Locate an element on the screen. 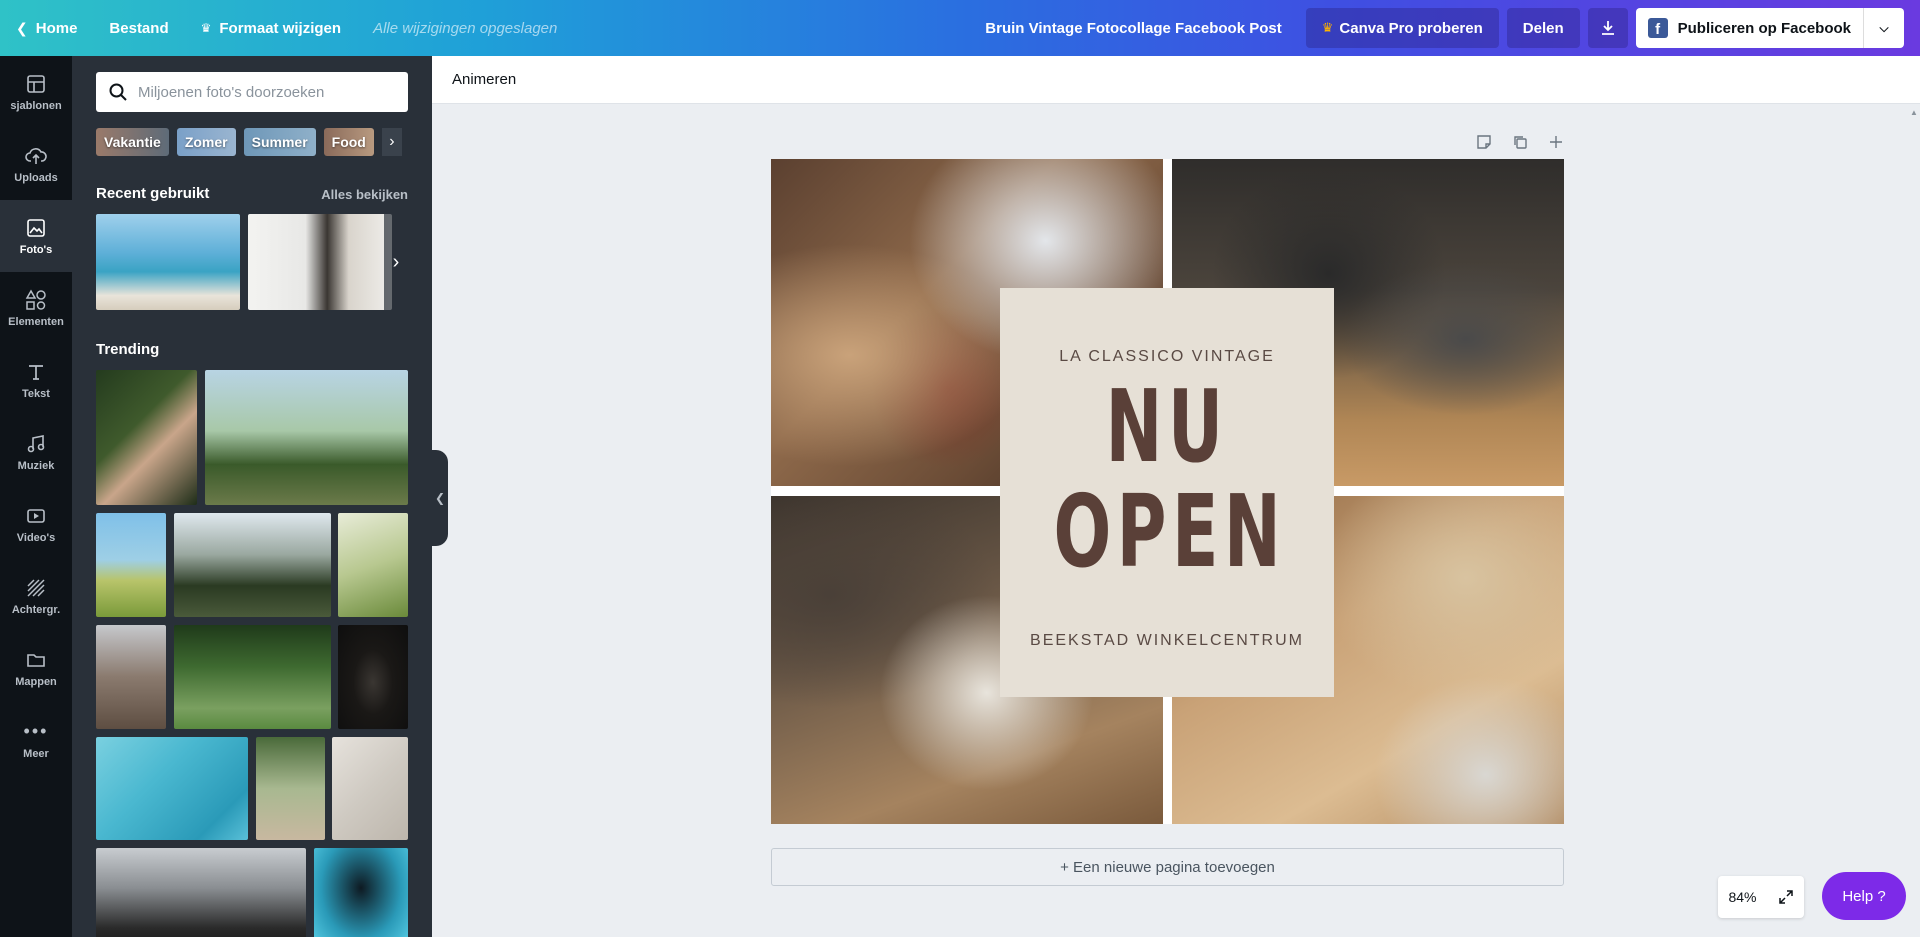 Image resolution: width=1920 pixels, height=937 pixels. download-button is located at coordinates (1607, 28).